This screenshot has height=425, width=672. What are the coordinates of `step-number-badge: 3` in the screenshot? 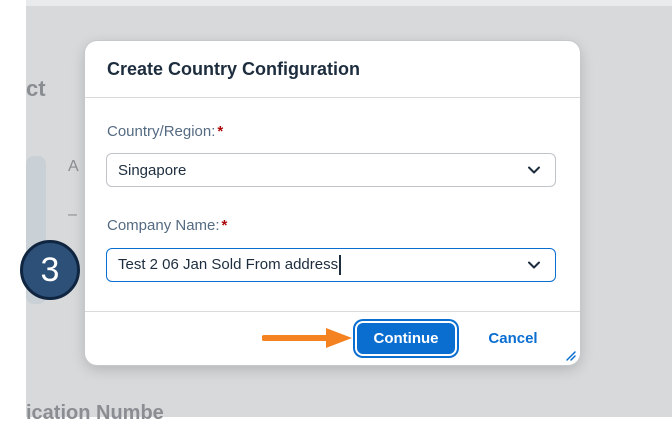 It's located at (50, 270).